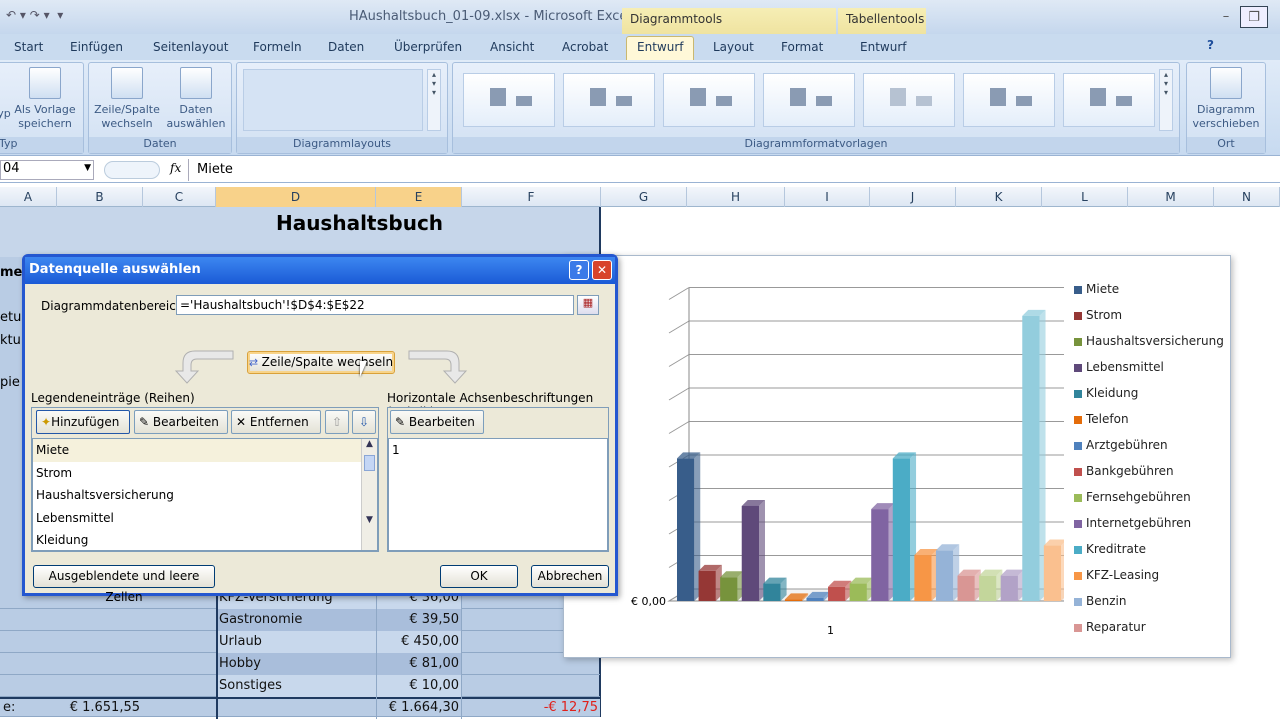 This screenshot has height=720, width=1280. I want to click on legend-label: Reparatur, so click(1116, 627).